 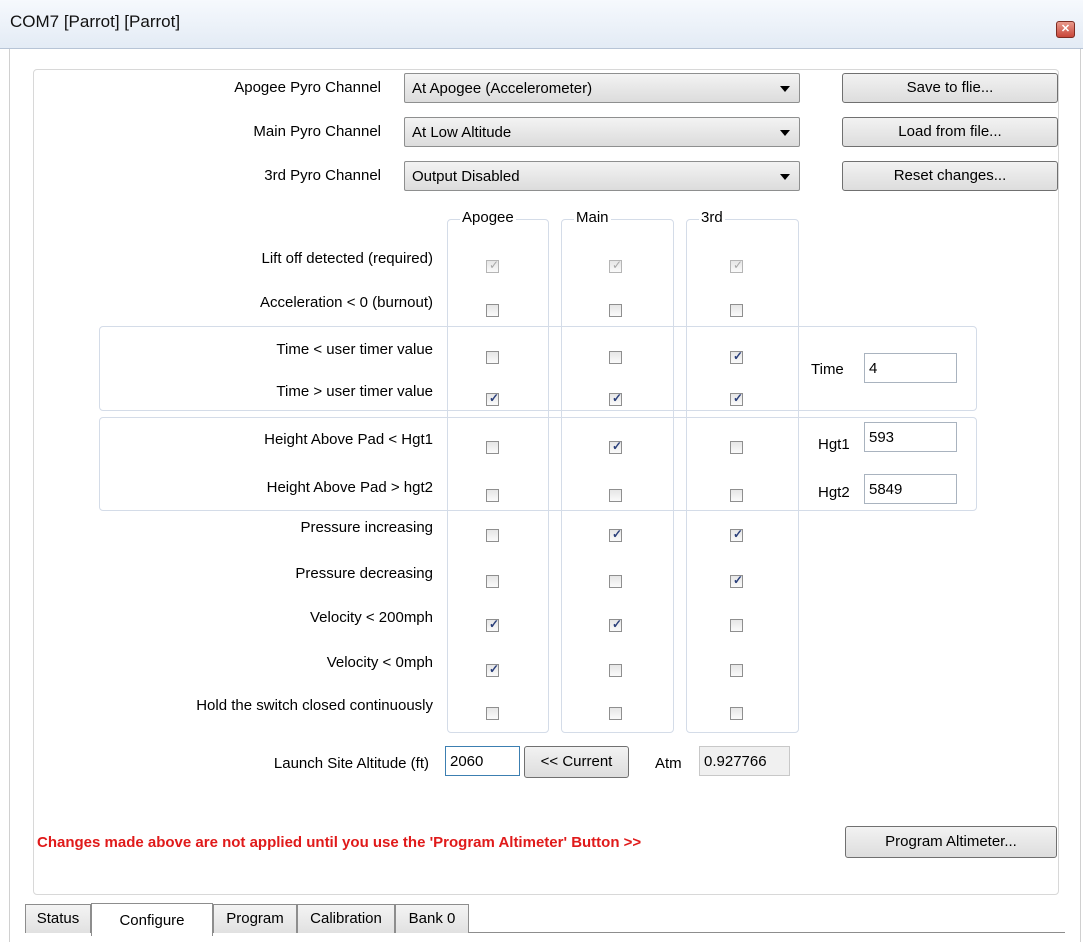 I want to click on third-pyro-select: Output Disabled, so click(x=602, y=176).